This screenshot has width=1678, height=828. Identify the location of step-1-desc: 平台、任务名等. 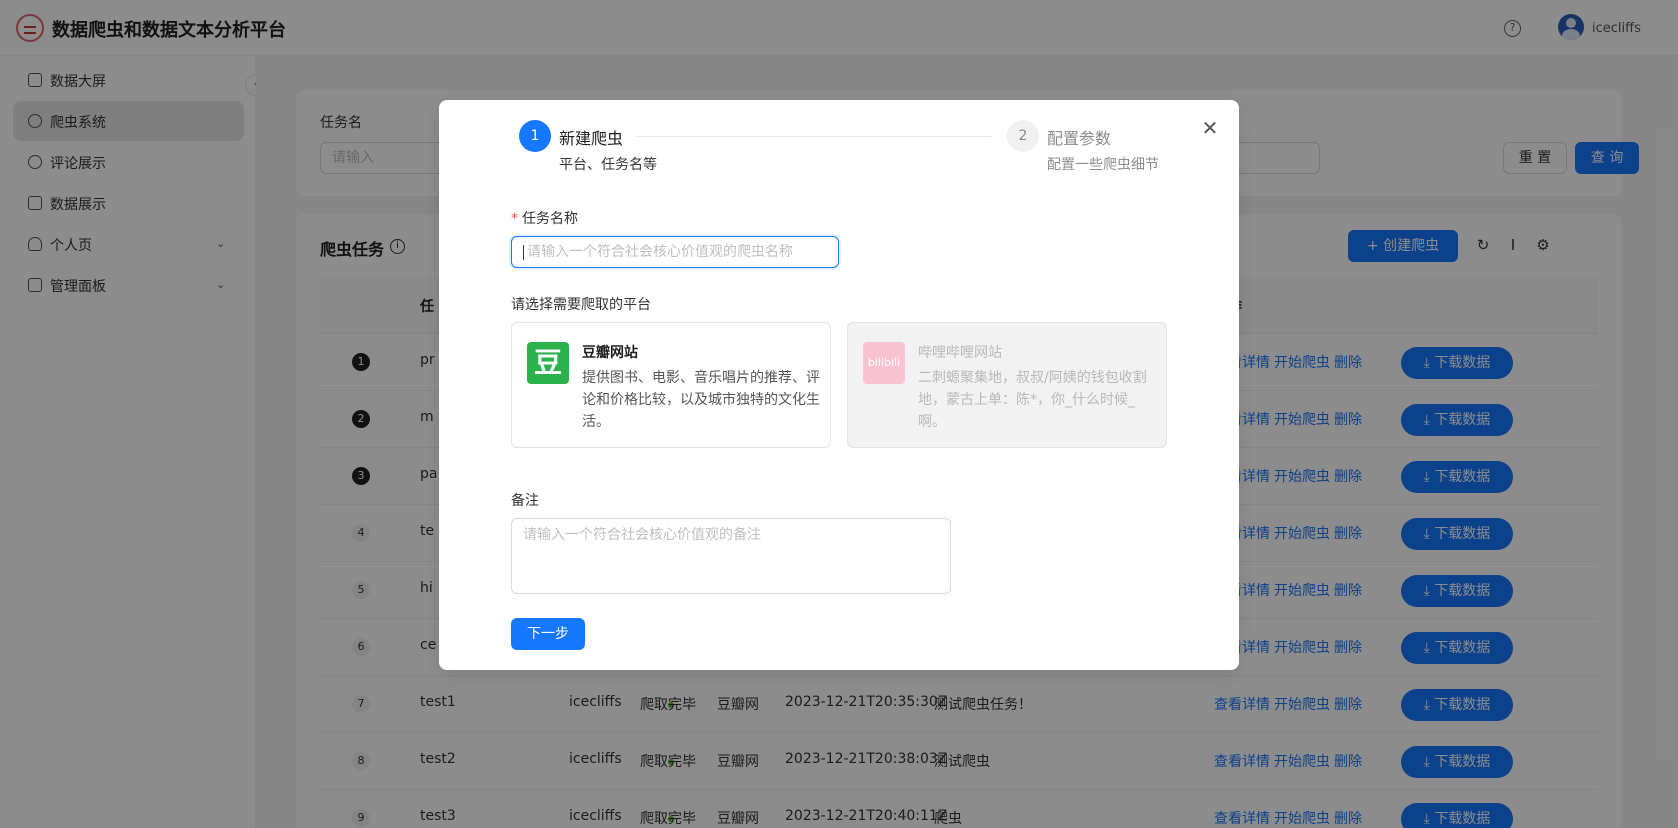
(608, 165).